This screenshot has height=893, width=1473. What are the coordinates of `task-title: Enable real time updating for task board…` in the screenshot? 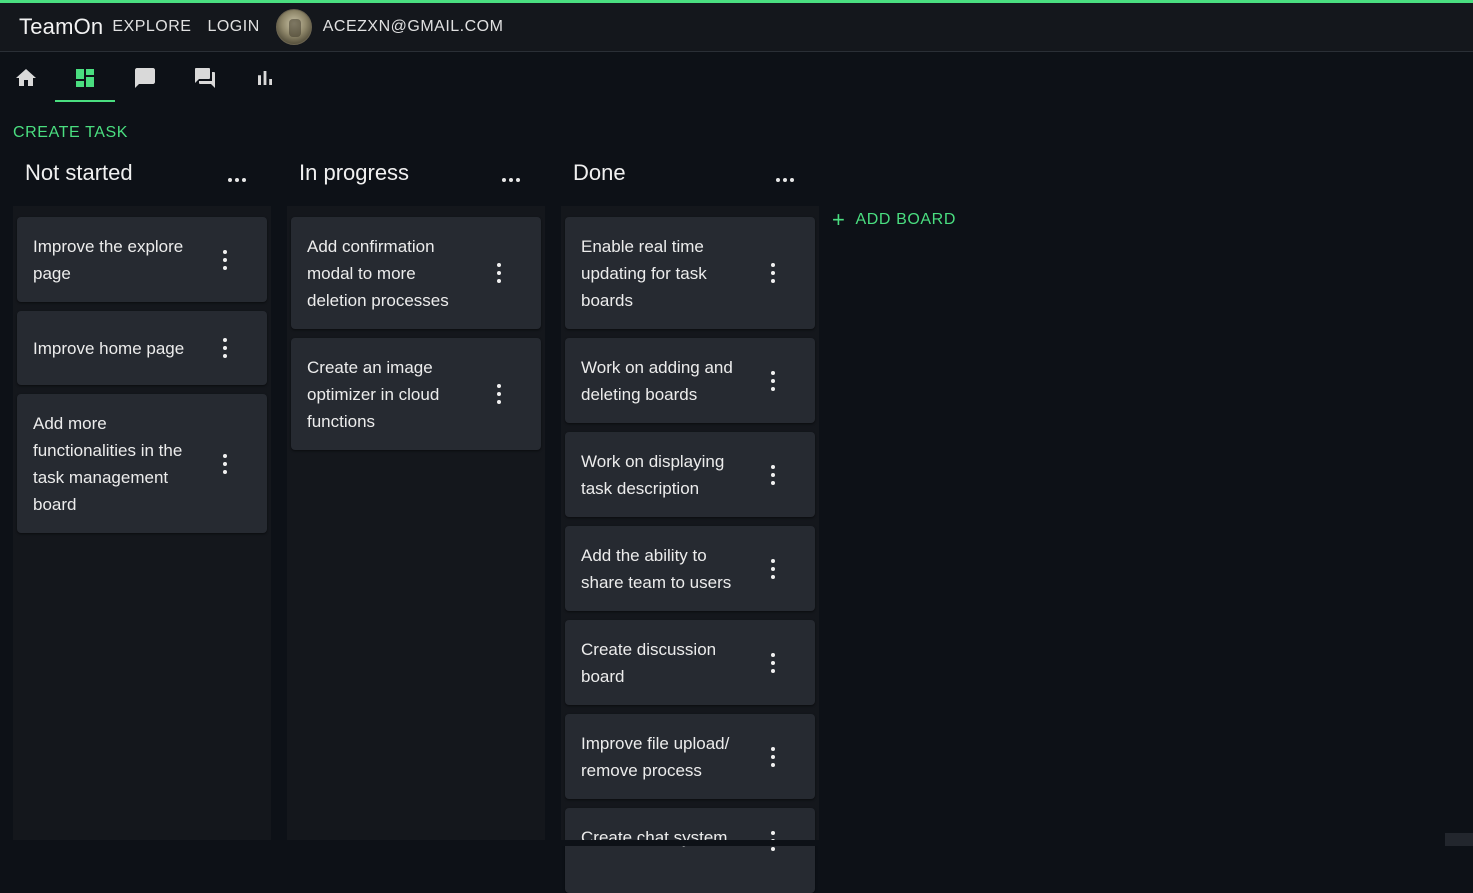 It's located at (644, 273).